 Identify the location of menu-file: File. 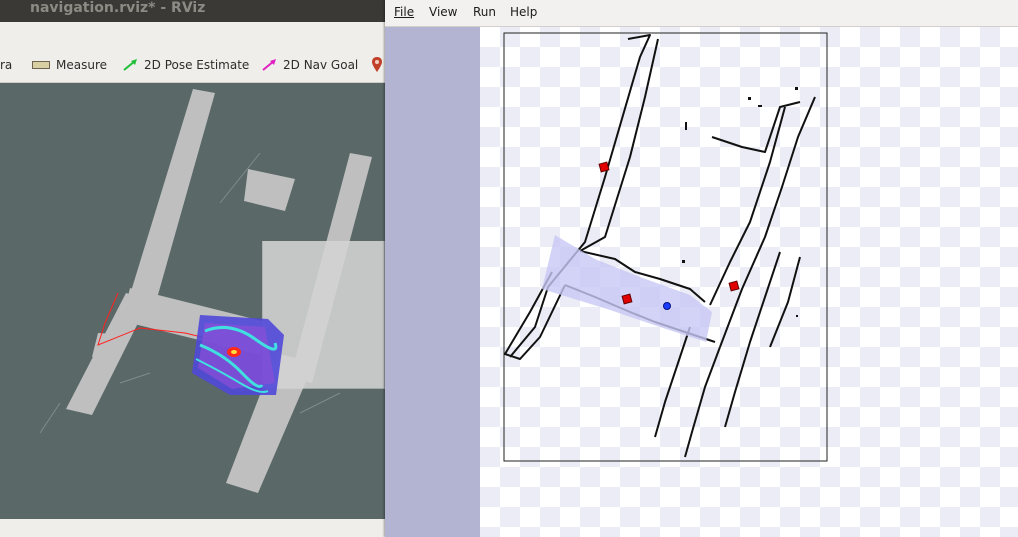
(404, 12).